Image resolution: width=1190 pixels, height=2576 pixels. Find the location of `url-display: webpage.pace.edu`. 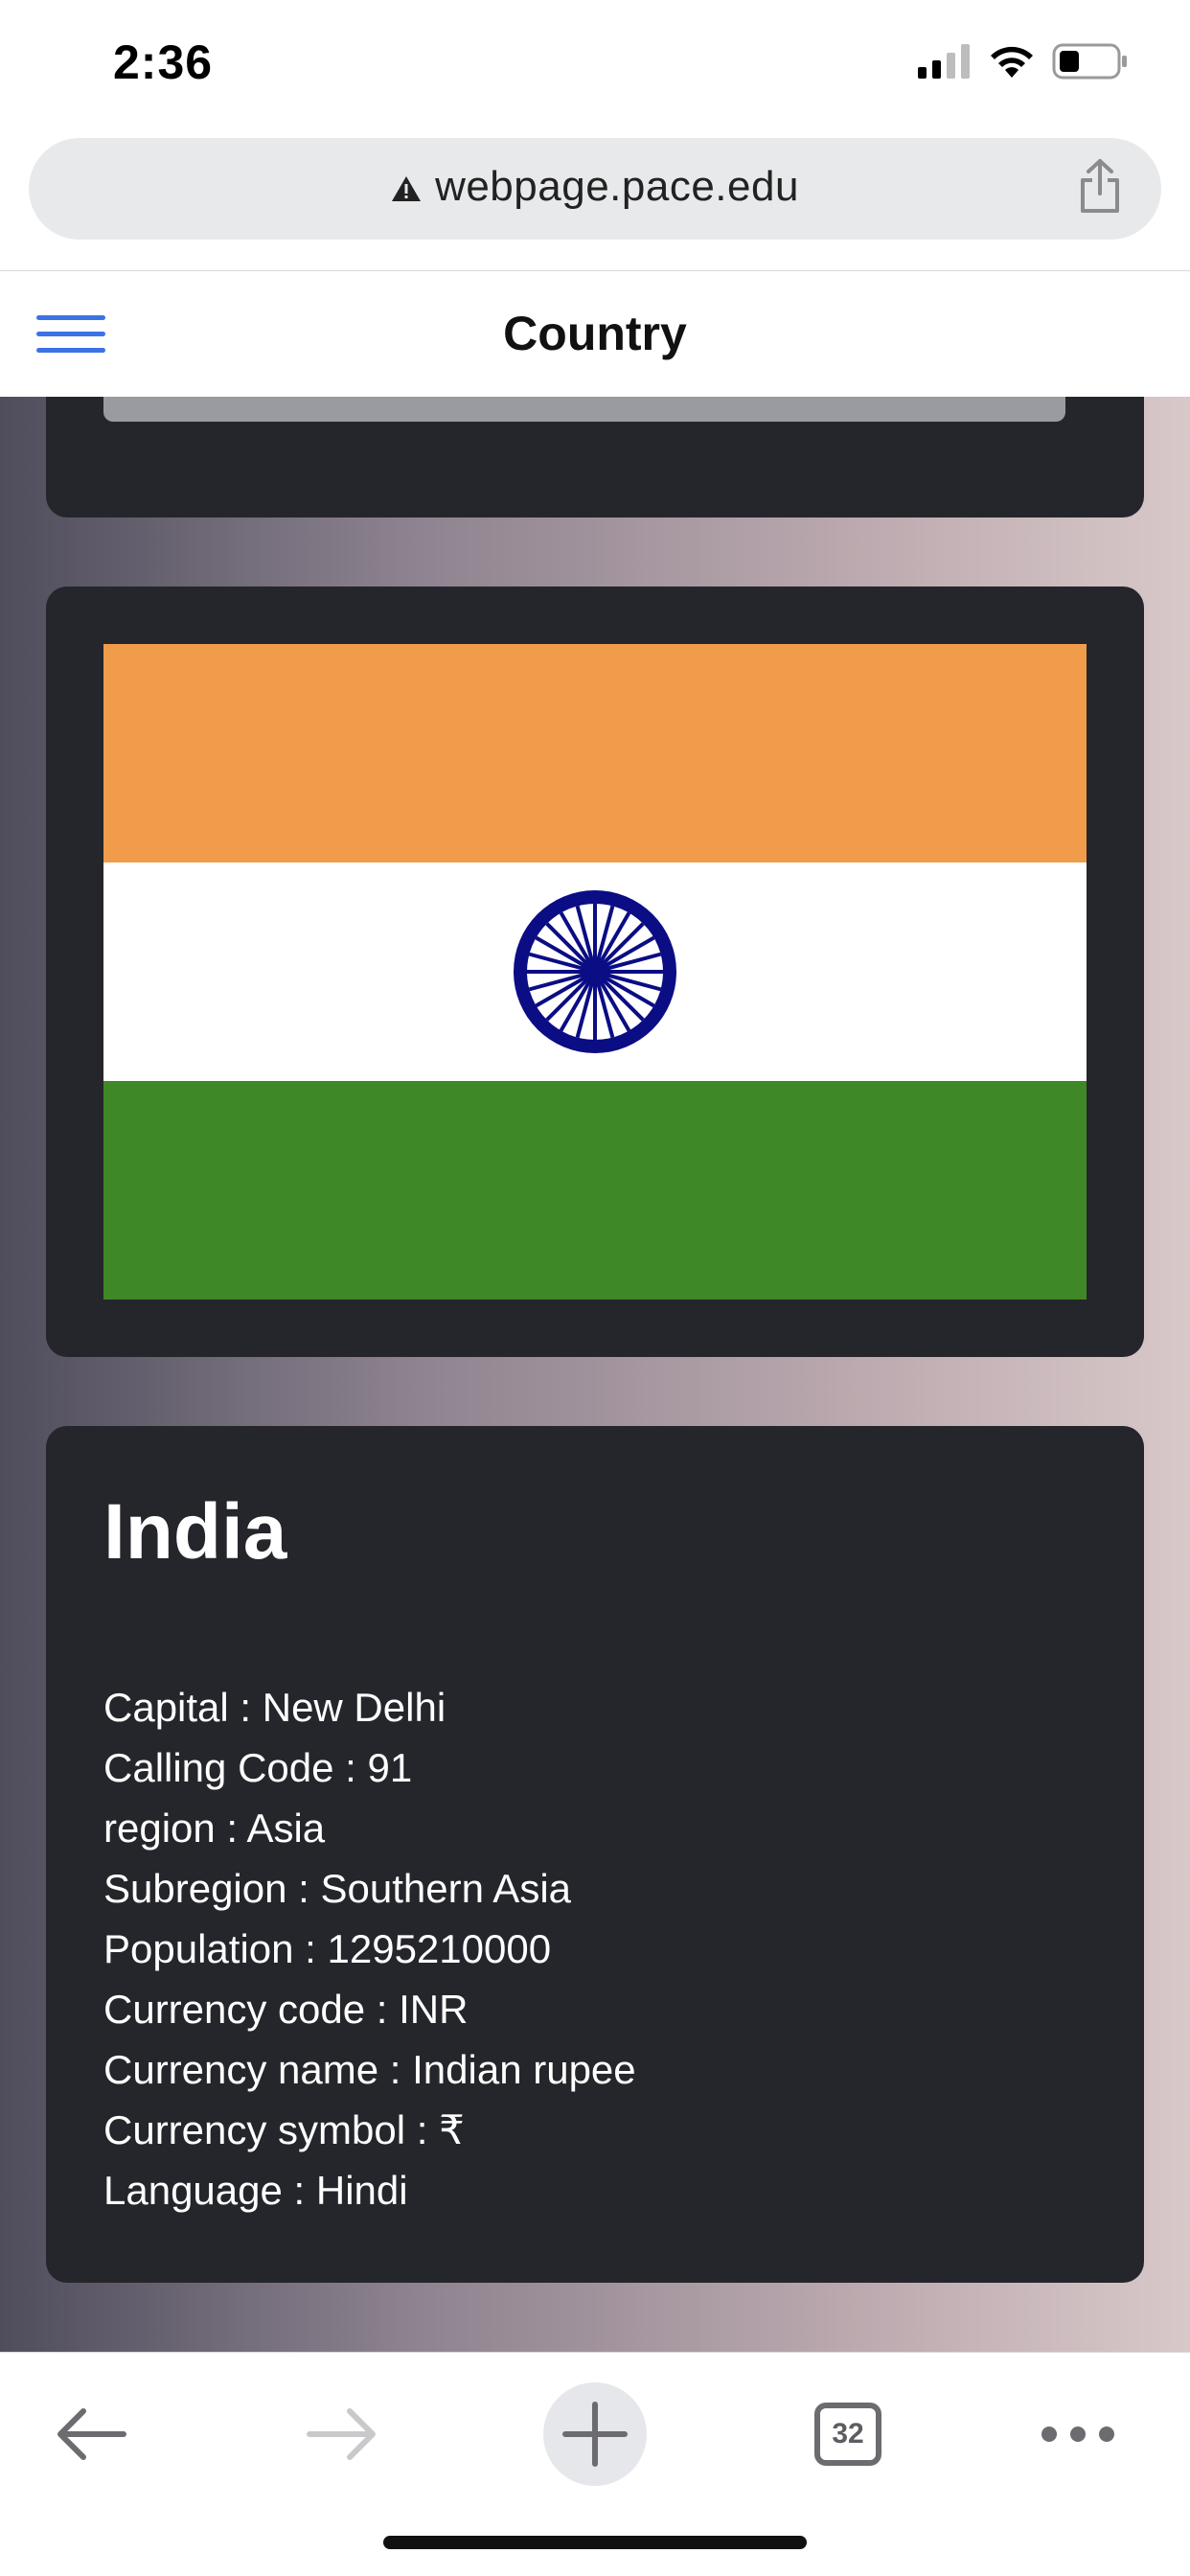

url-display: webpage.pace.edu is located at coordinates (595, 187).